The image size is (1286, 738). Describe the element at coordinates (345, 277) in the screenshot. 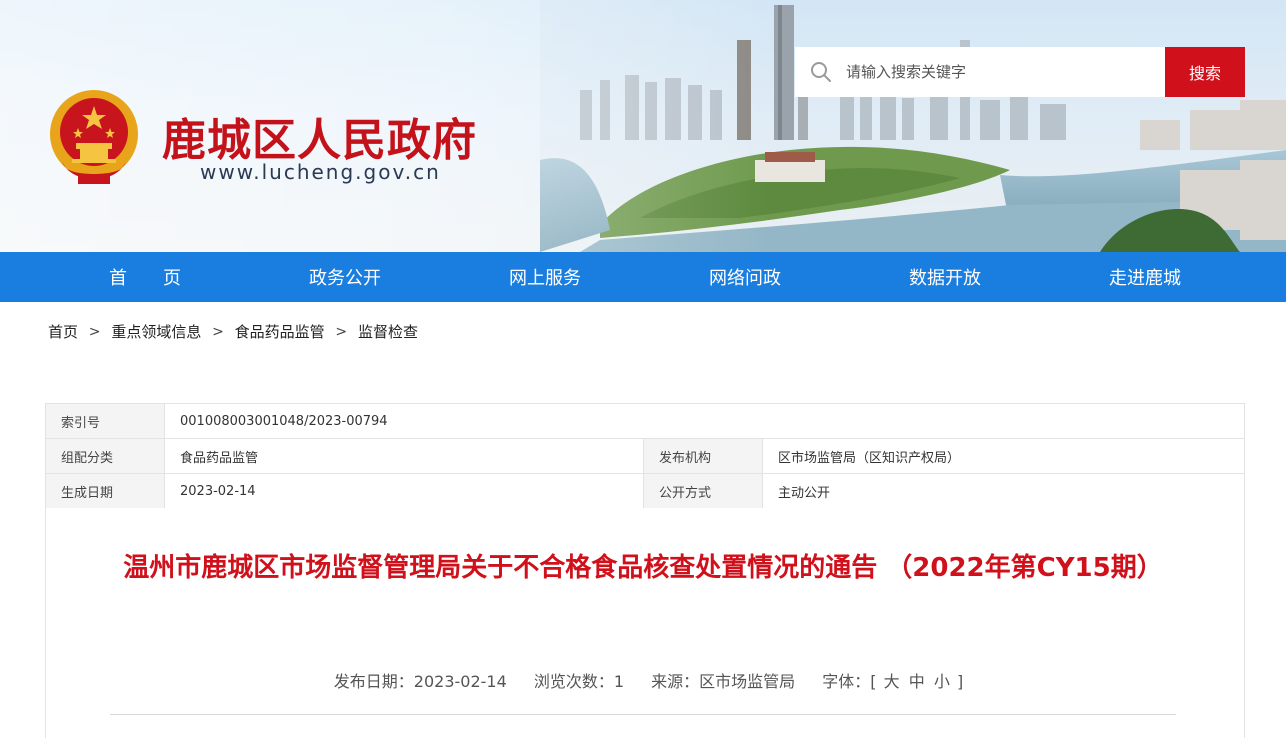

I see `nav-item-gov-affairs: 政务公开` at that location.